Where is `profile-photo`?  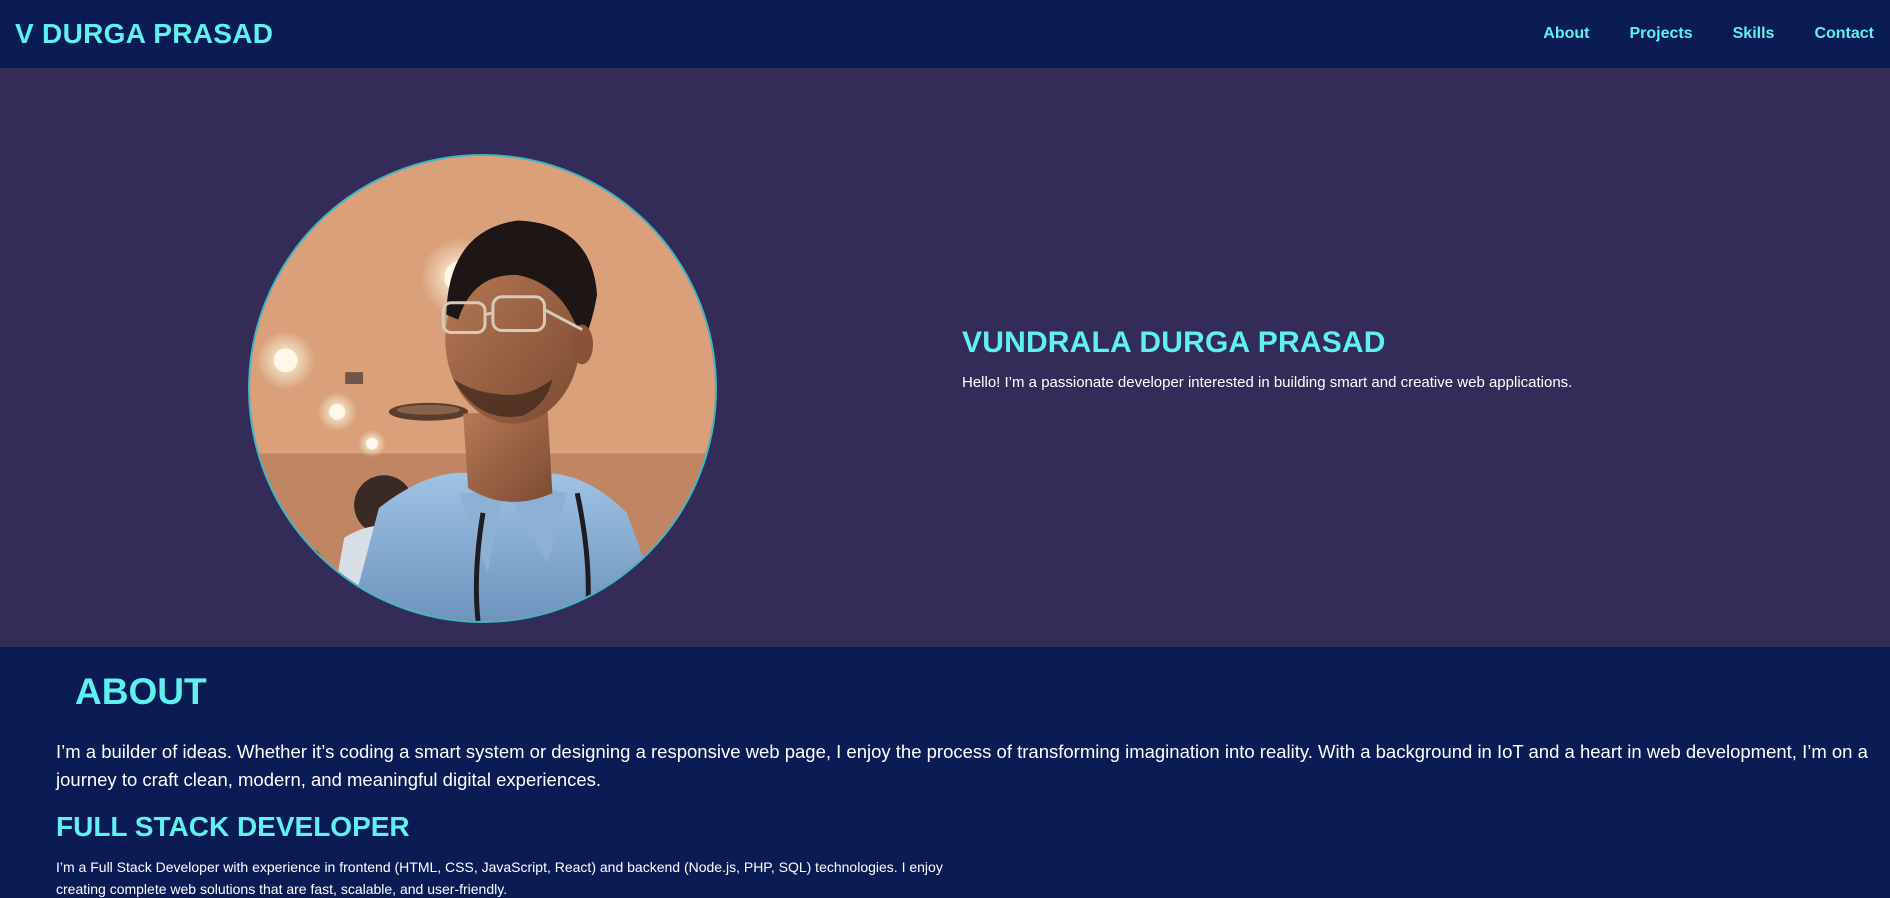 profile-photo is located at coordinates (482, 388).